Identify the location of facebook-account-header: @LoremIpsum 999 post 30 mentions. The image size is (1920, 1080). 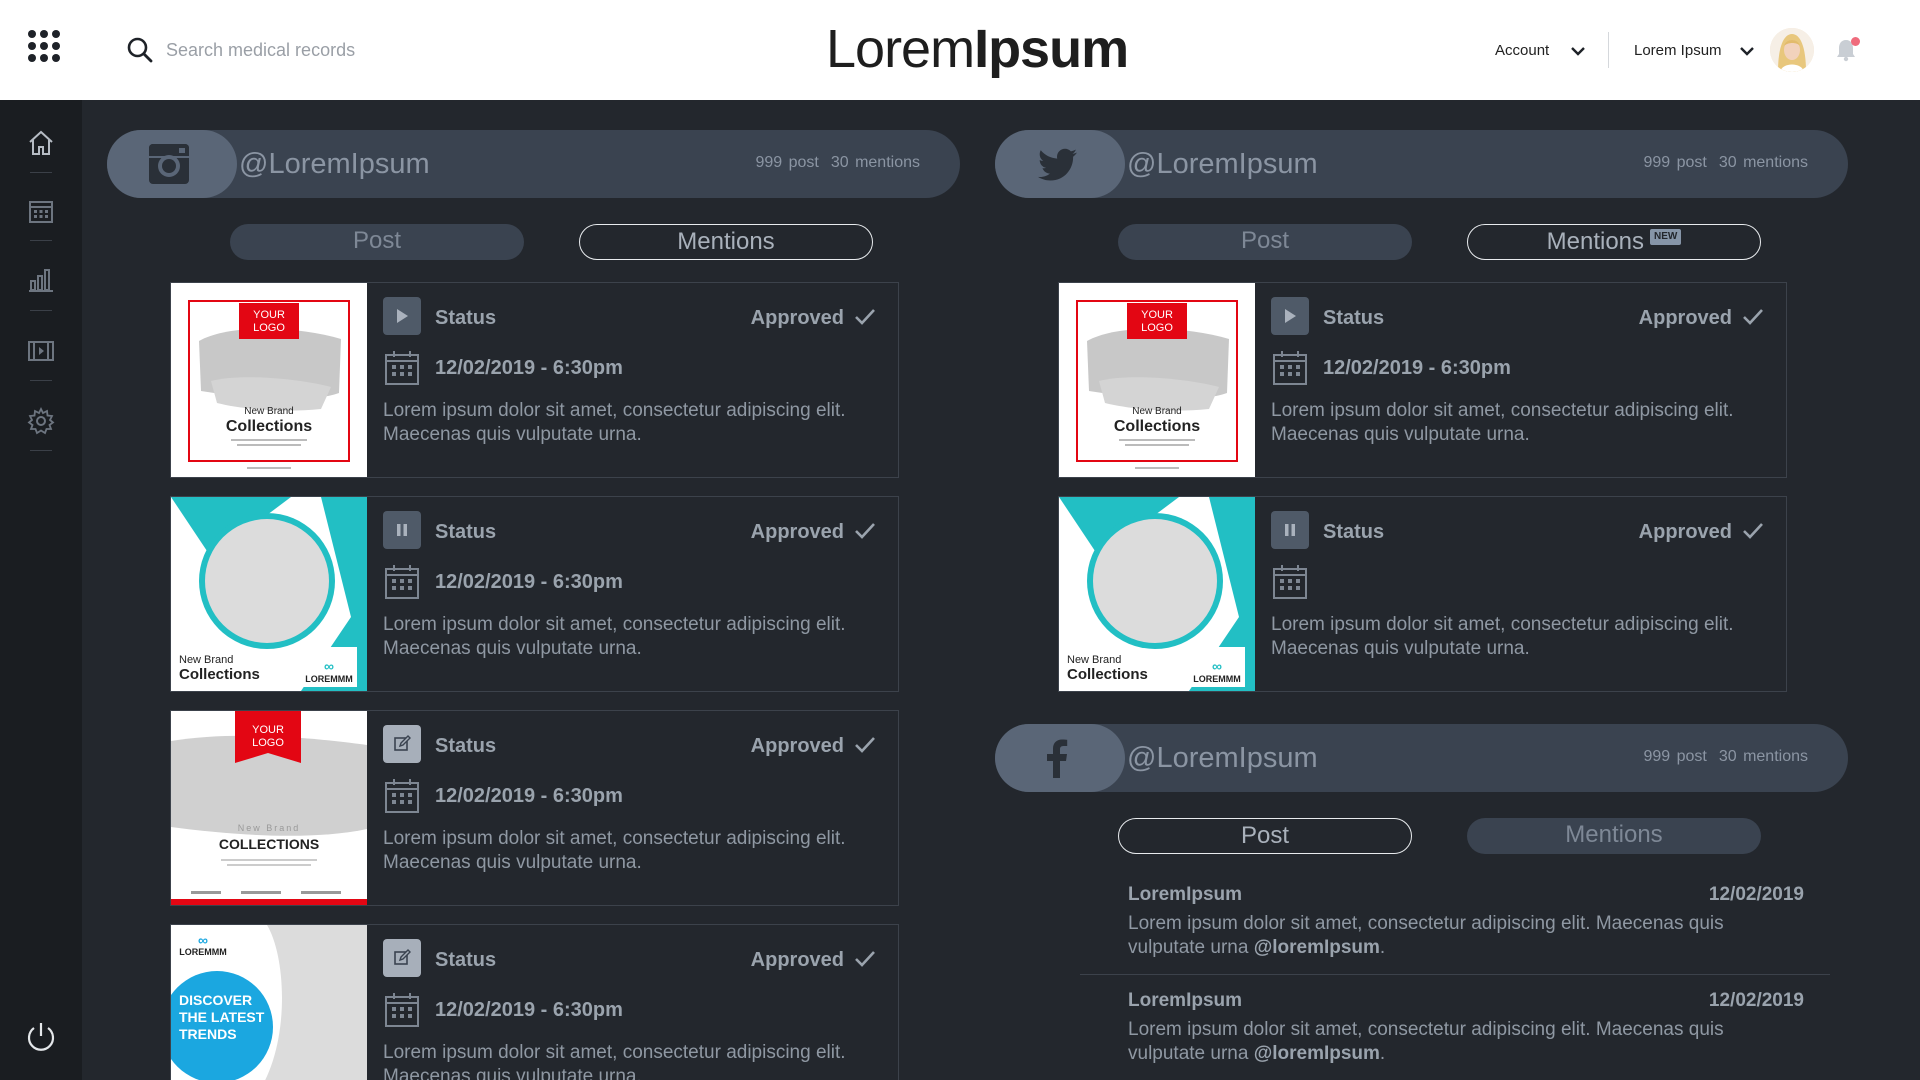
(1421, 758).